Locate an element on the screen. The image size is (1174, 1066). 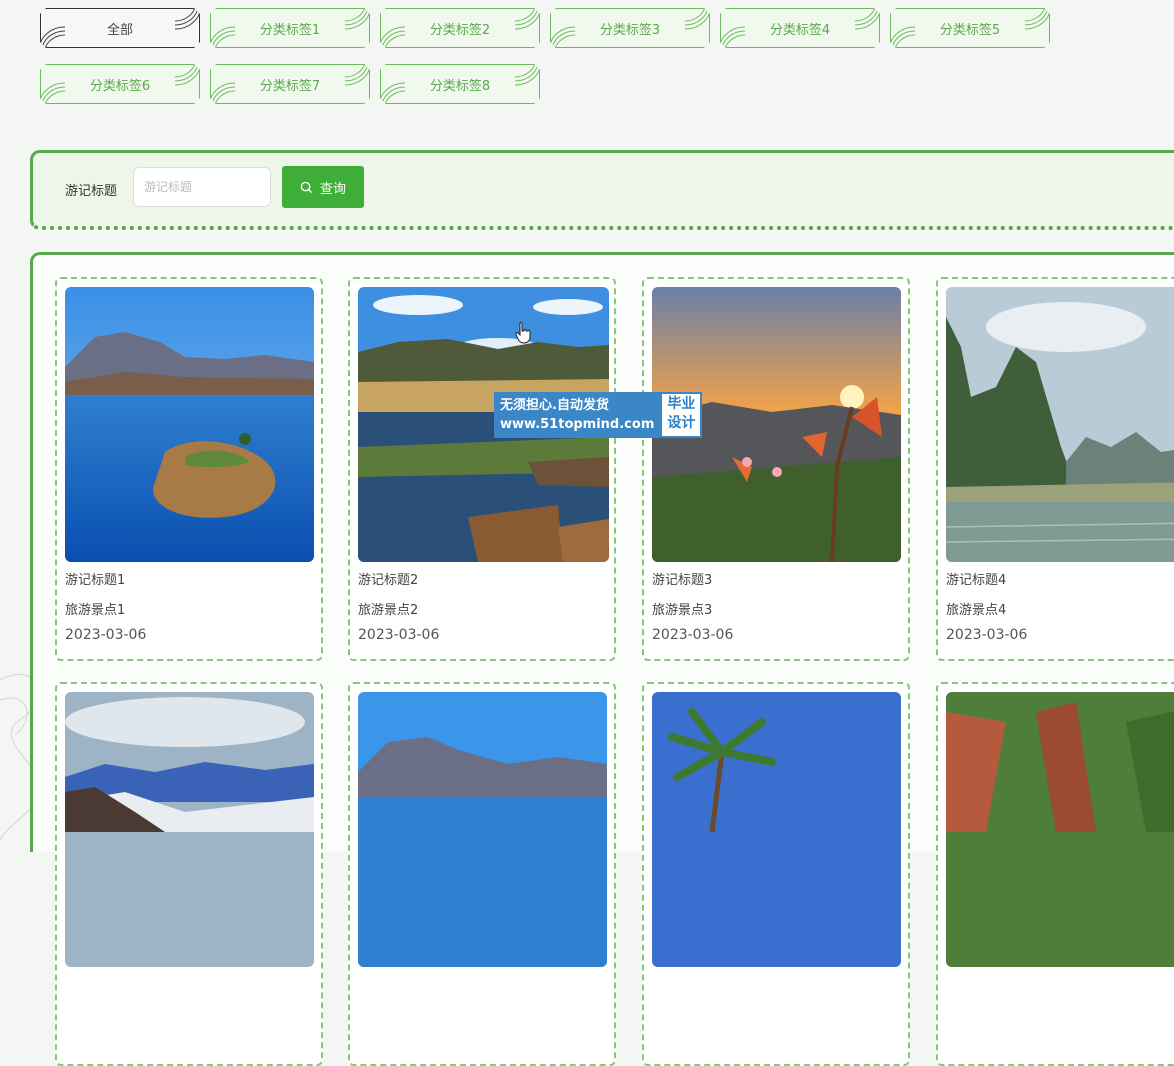
travel-note-card: 游记标题1 旅游景点1 2023-03-06 is located at coordinates (189, 469).